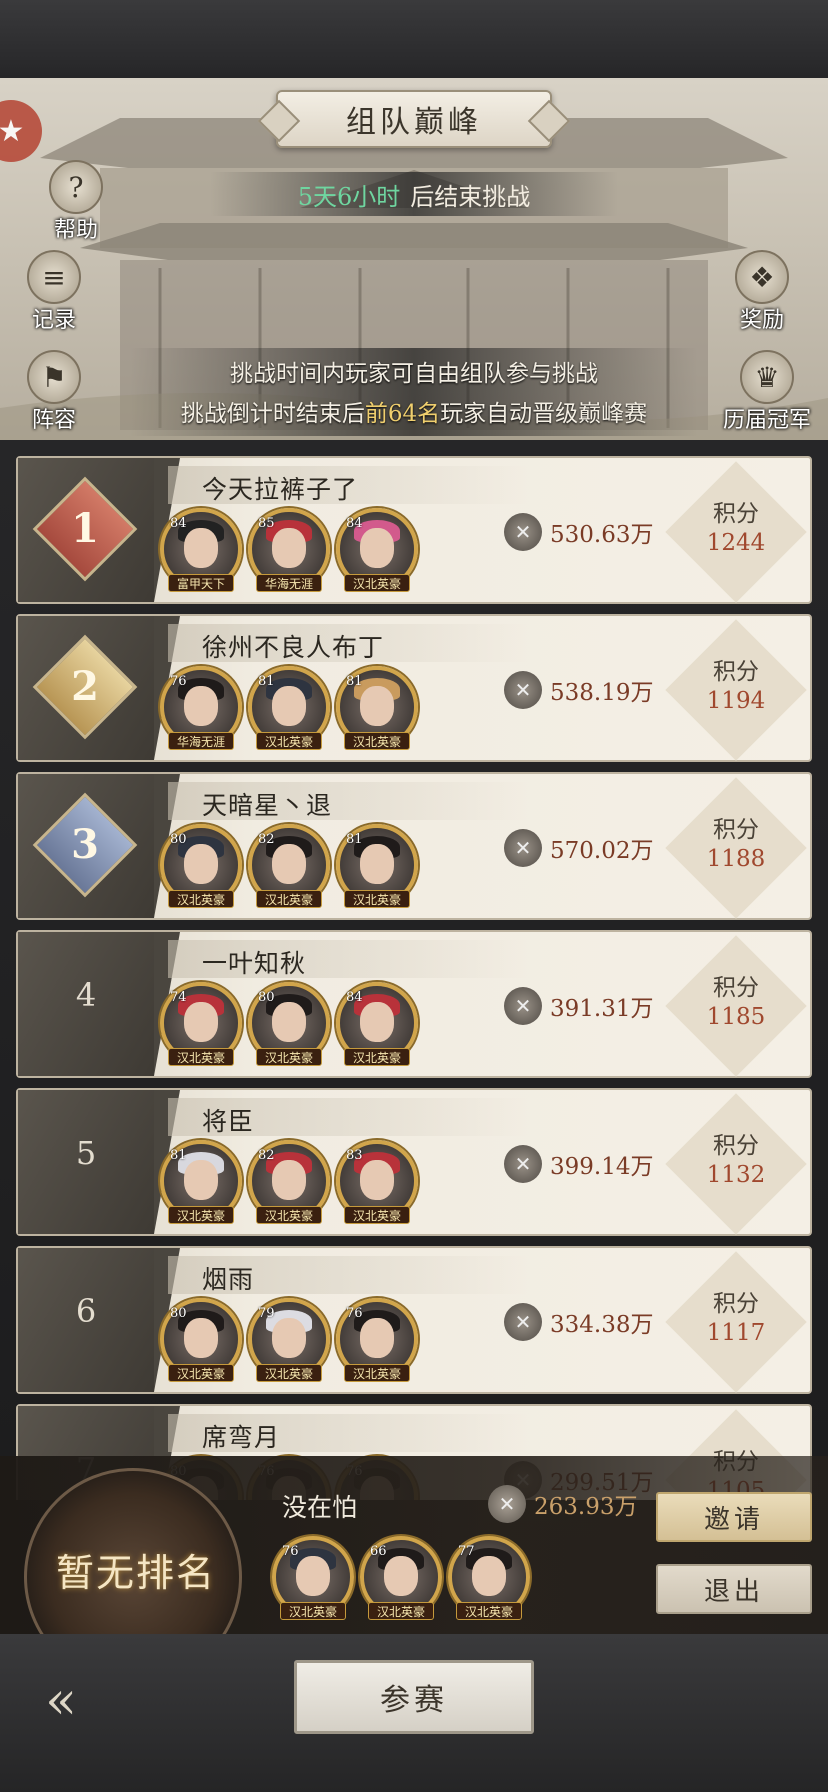 The image size is (828, 1792). I want to click on ranking-row: 3 天暗星丶退 ✕ 570.02万 积分 1188 80 汉北英豪 82 汉北英豪 81 汉北英豪, so click(414, 846).